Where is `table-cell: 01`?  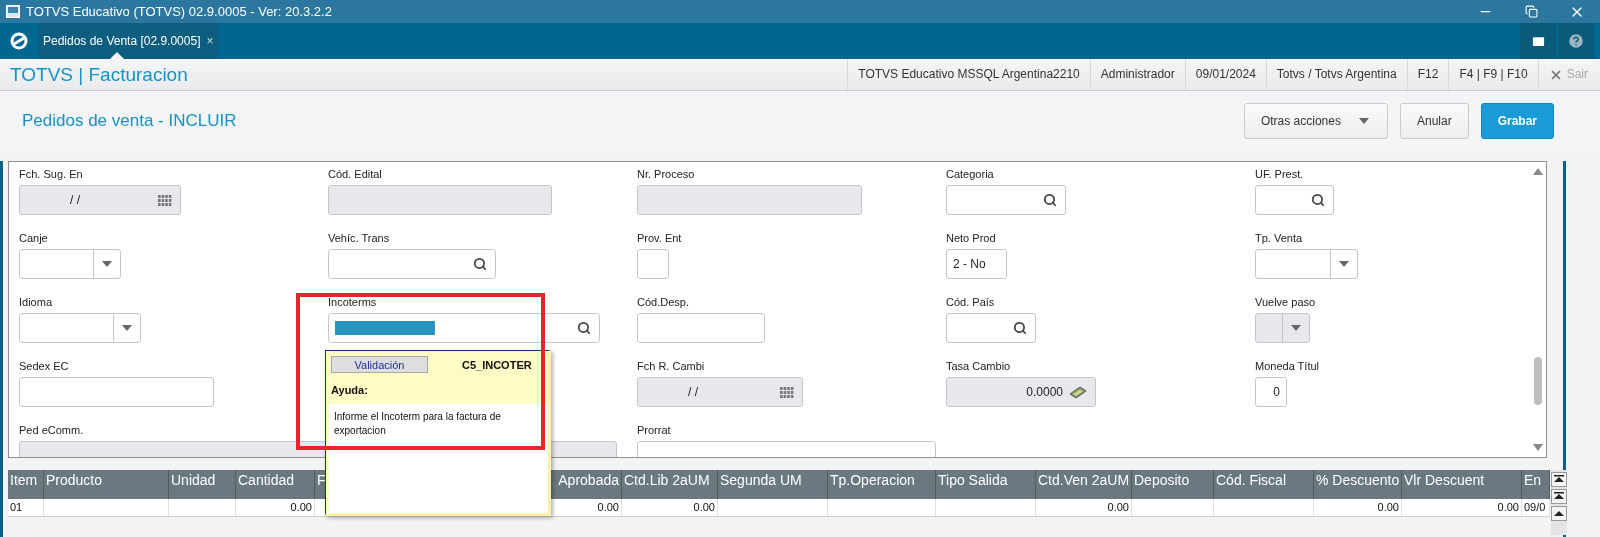
table-cell: 01 is located at coordinates (26, 507).